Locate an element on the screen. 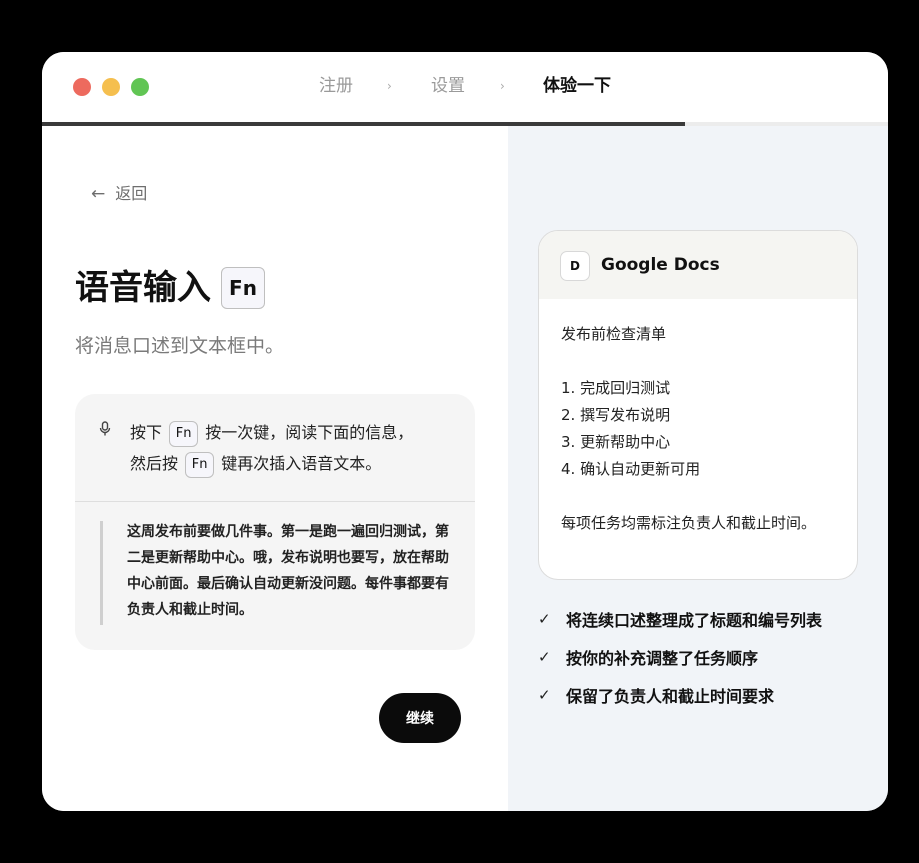 This screenshot has height=863, width=919. page-title: 语音输入 Fn is located at coordinates (170, 288).